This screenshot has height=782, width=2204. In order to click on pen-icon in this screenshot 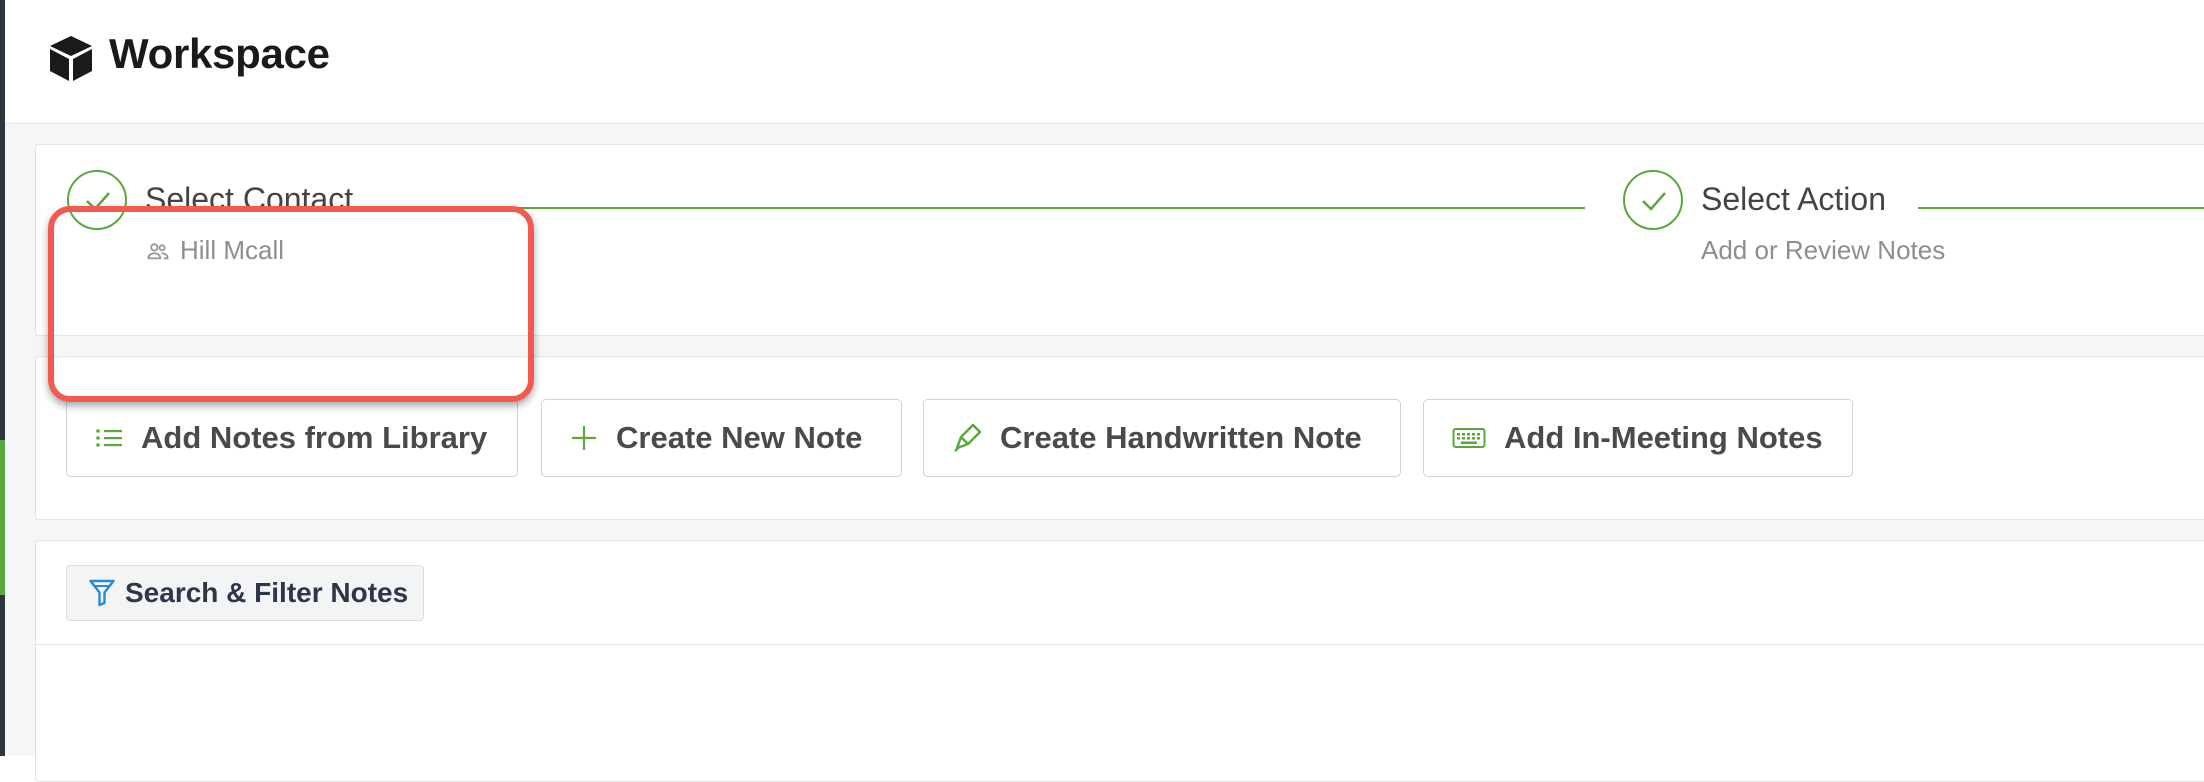, I will do `click(967, 438)`.